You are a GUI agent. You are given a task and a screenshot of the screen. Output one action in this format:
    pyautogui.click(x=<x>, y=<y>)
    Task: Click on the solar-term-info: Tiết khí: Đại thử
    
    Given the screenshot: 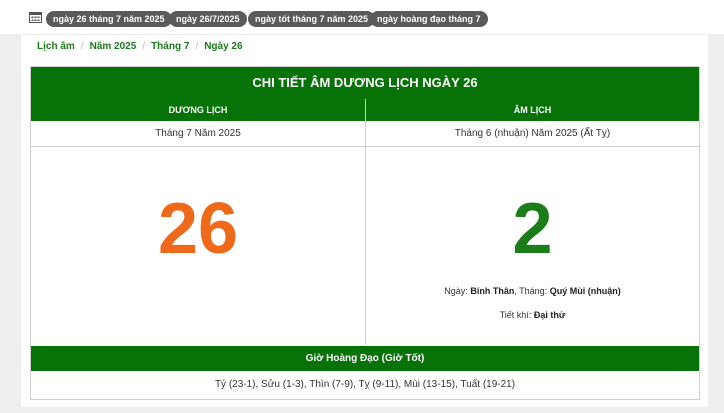 What is the action you would take?
    pyautogui.click(x=532, y=315)
    